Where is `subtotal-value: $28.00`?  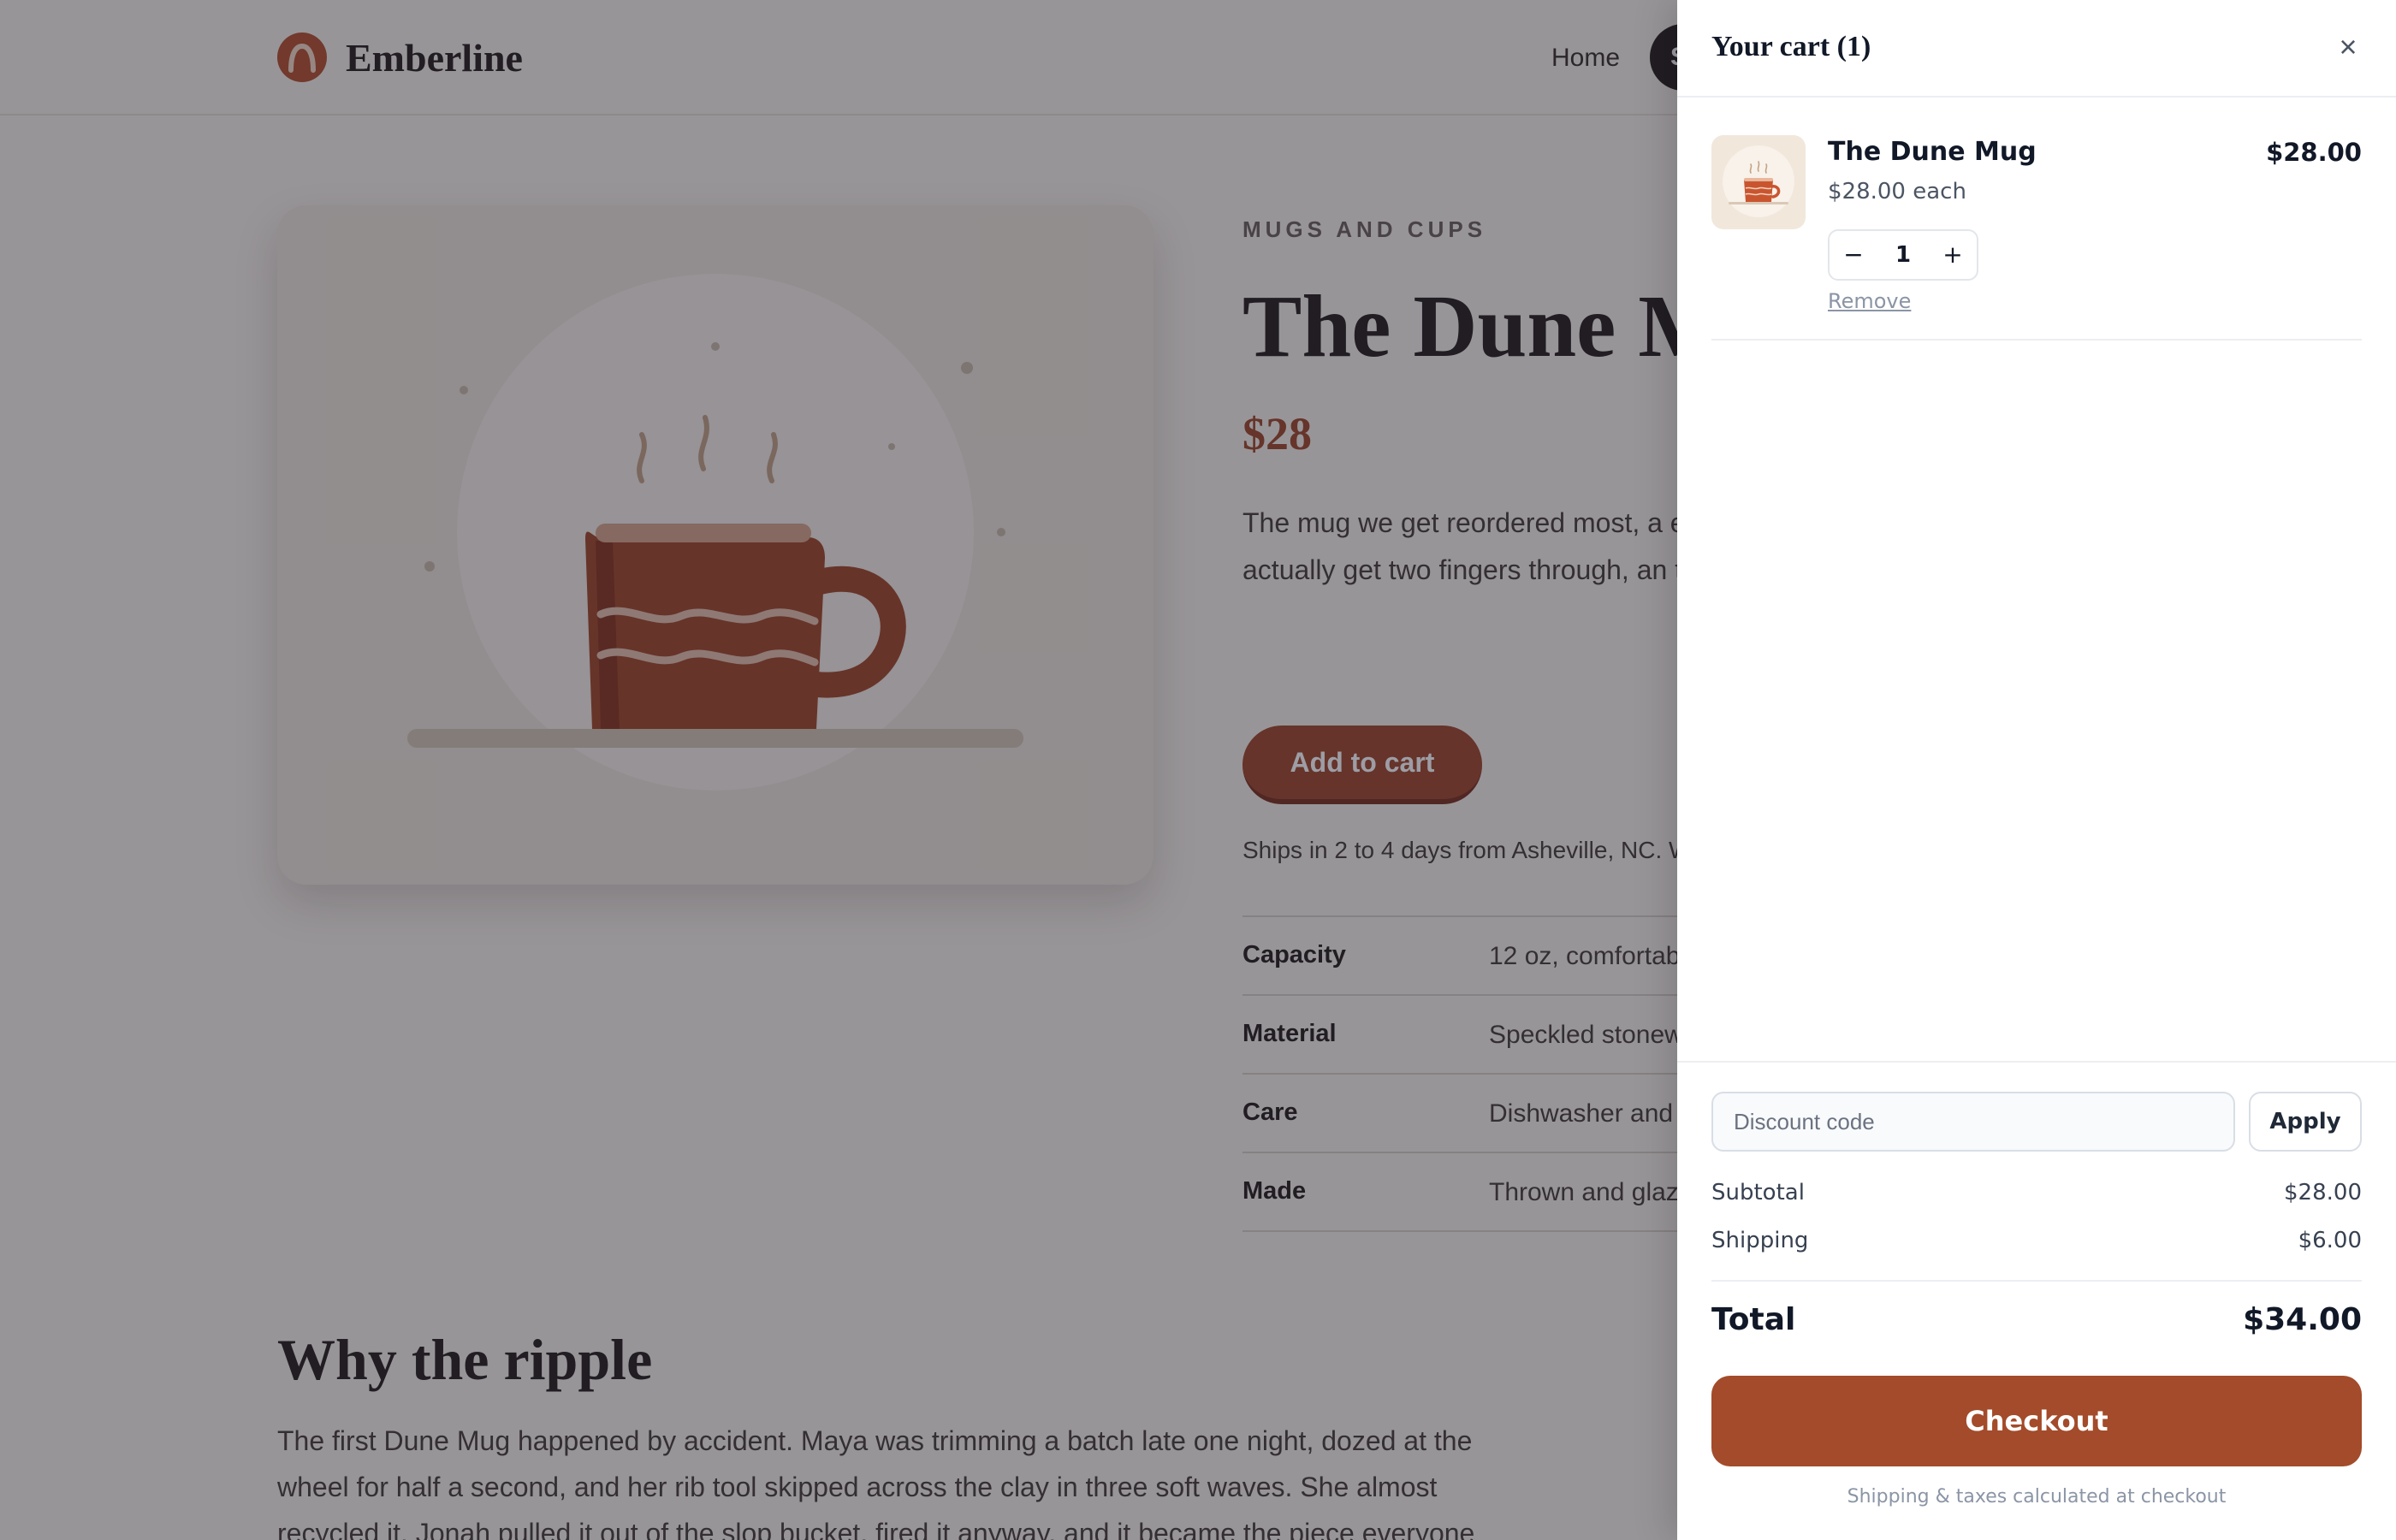 subtotal-value: $28.00 is located at coordinates (2323, 1192).